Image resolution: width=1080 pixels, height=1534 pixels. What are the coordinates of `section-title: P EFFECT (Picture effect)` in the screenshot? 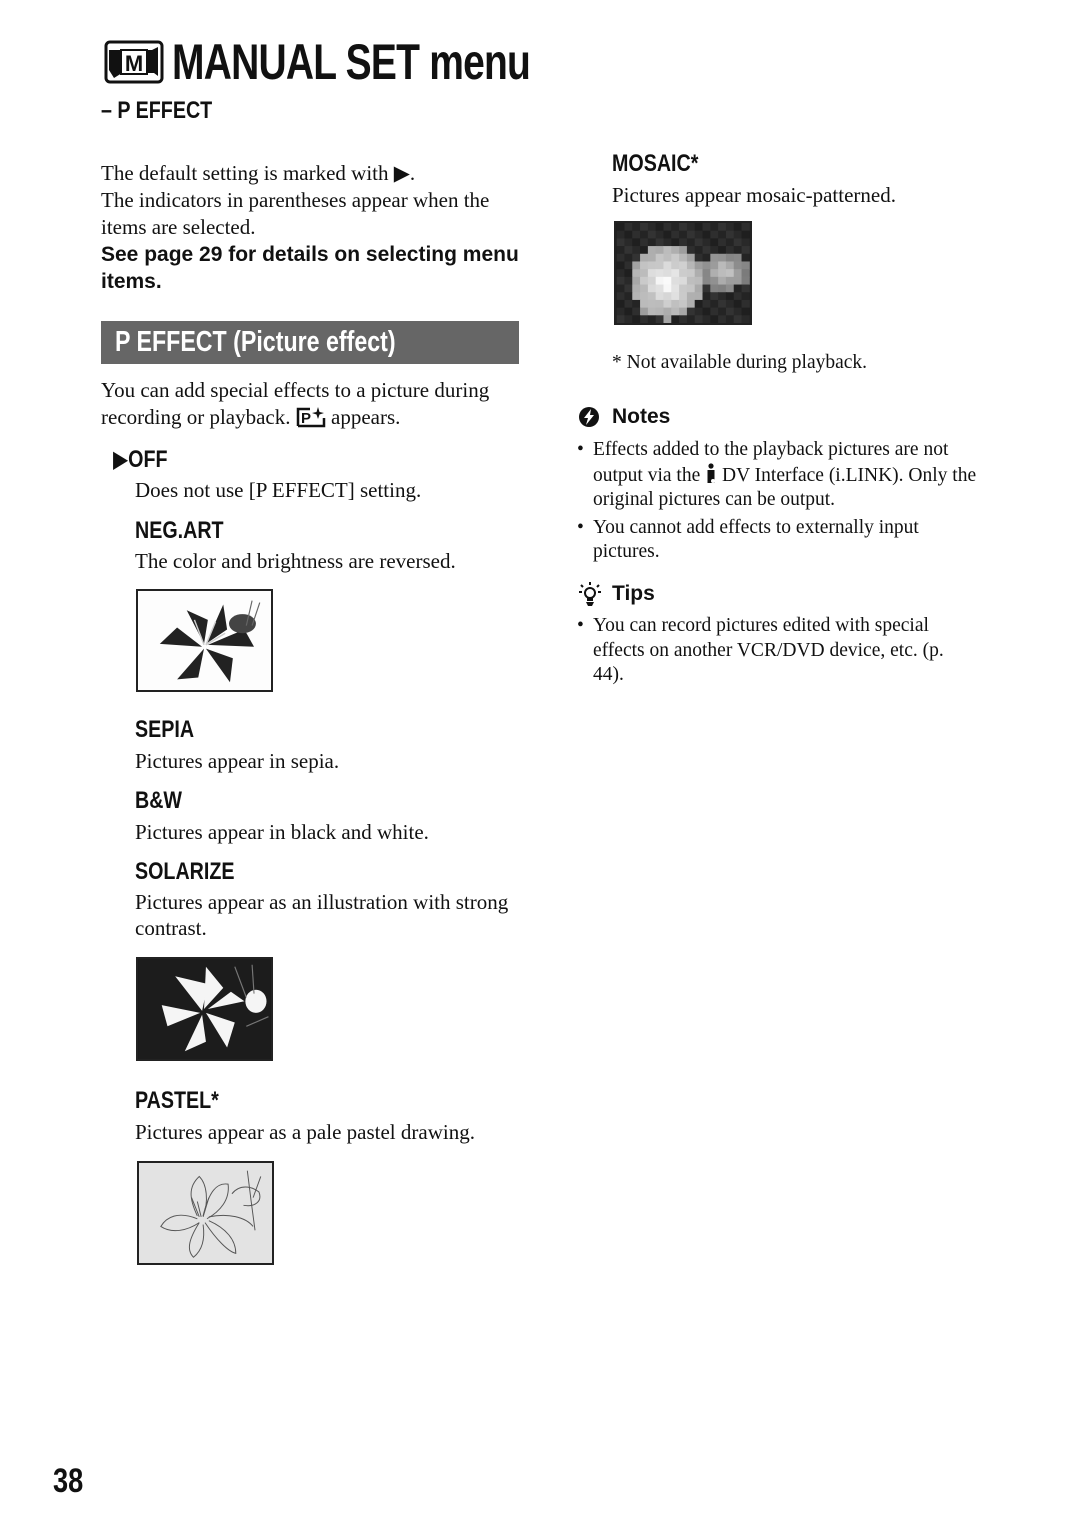 It's located at (255, 342).